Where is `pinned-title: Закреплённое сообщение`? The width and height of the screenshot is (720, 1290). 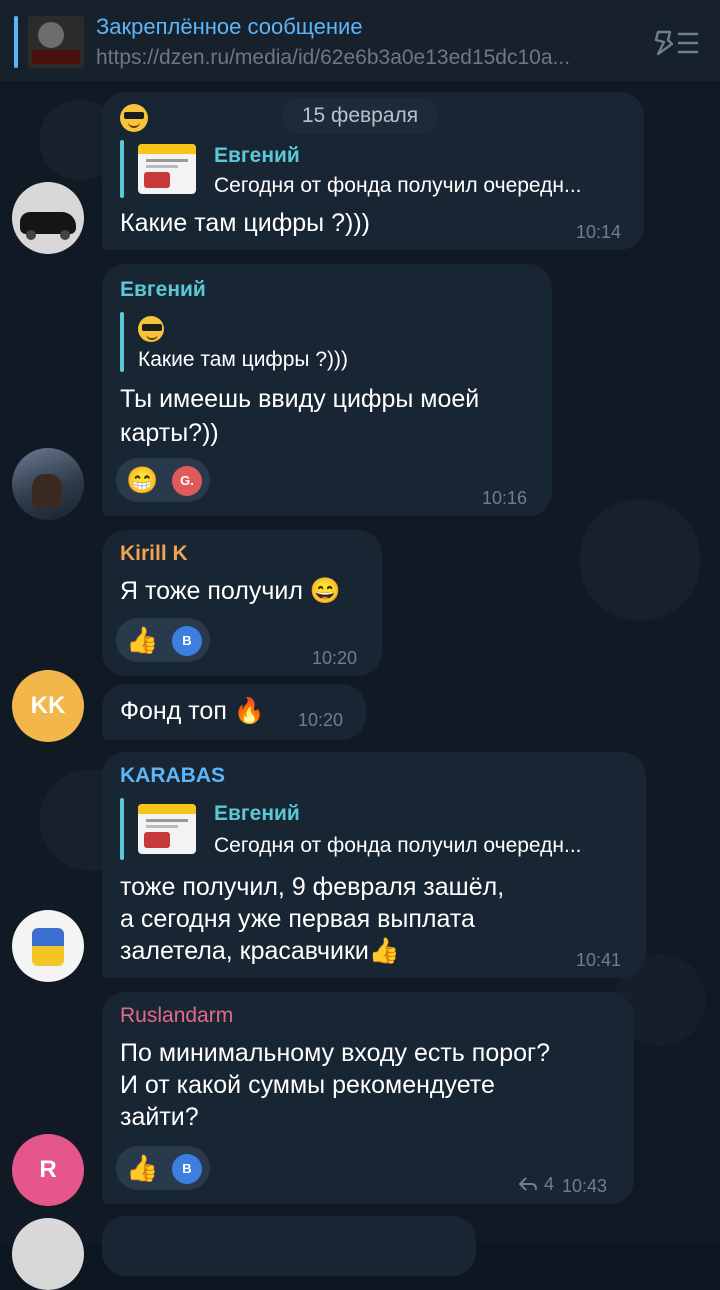 pinned-title: Закреплённое сообщение is located at coordinates (229, 26).